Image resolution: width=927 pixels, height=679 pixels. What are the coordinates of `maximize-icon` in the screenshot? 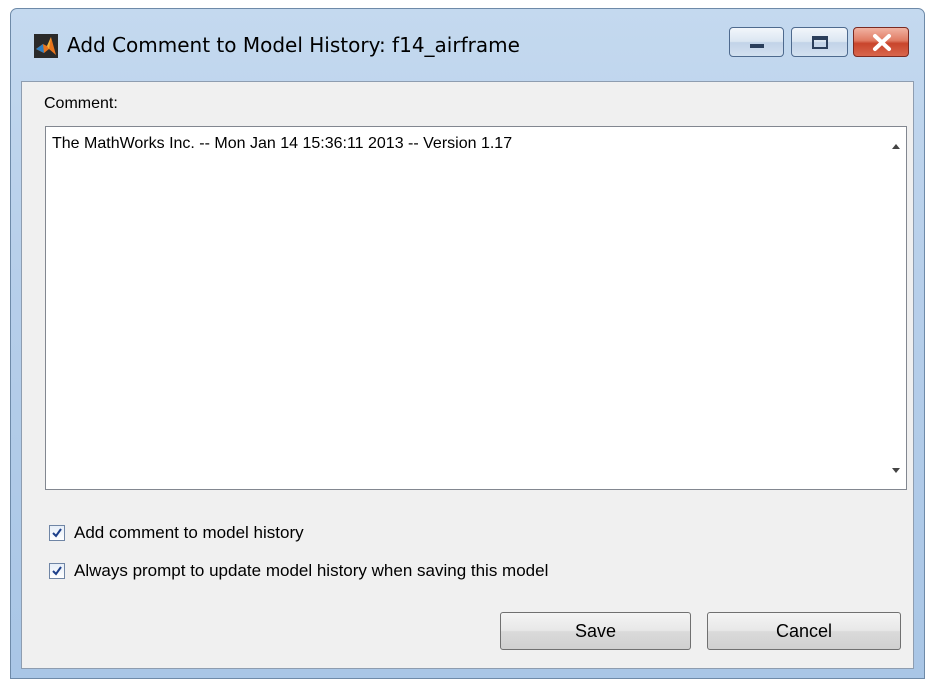 It's located at (820, 42).